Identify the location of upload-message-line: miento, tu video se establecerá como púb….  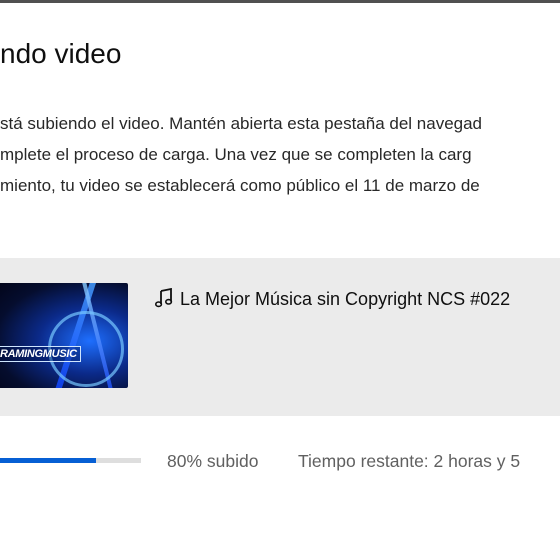
(240, 185).